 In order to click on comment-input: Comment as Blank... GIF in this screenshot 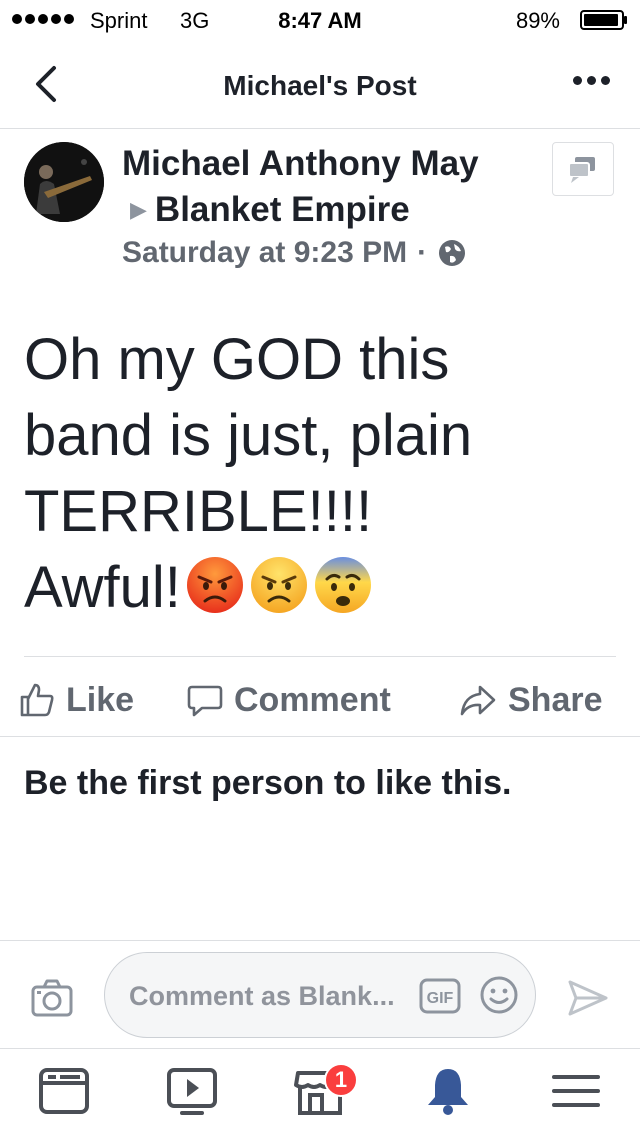, I will do `click(320, 995)`.